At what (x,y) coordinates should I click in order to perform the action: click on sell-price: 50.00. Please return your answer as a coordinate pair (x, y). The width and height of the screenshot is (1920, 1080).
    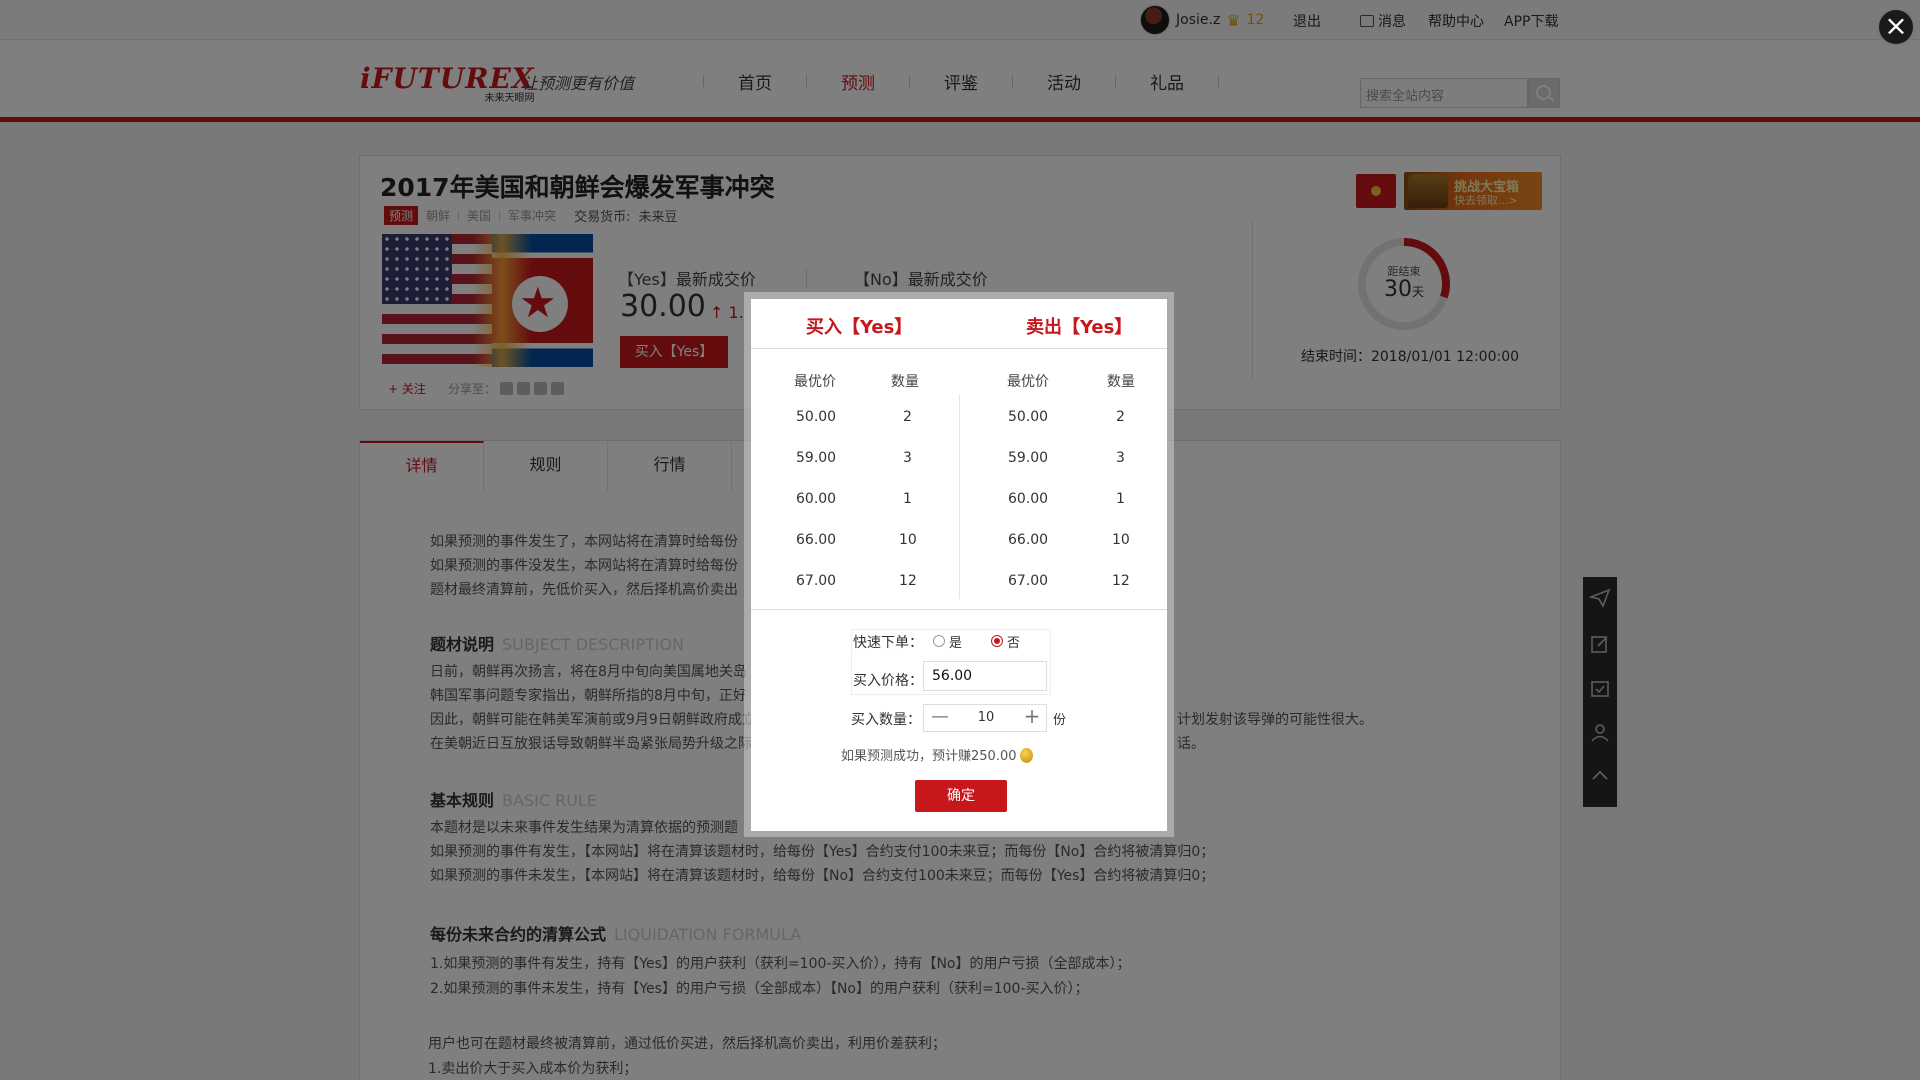
    Looking at the image, I should click on (1028, 417).